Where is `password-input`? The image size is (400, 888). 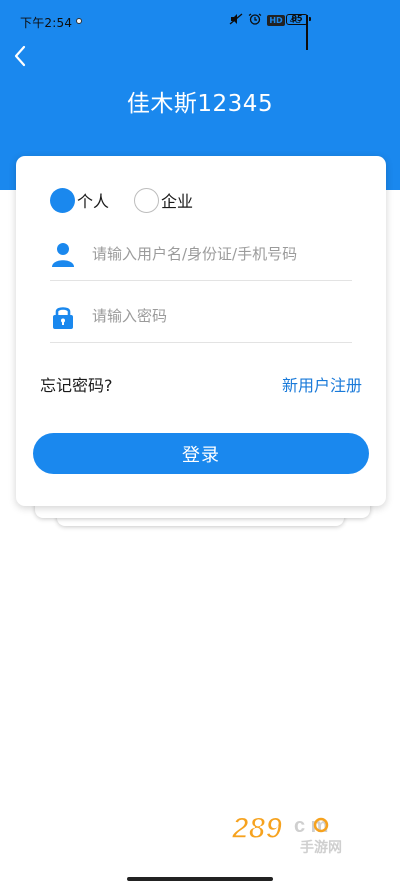
password-input is located at coordinates (217, 316).